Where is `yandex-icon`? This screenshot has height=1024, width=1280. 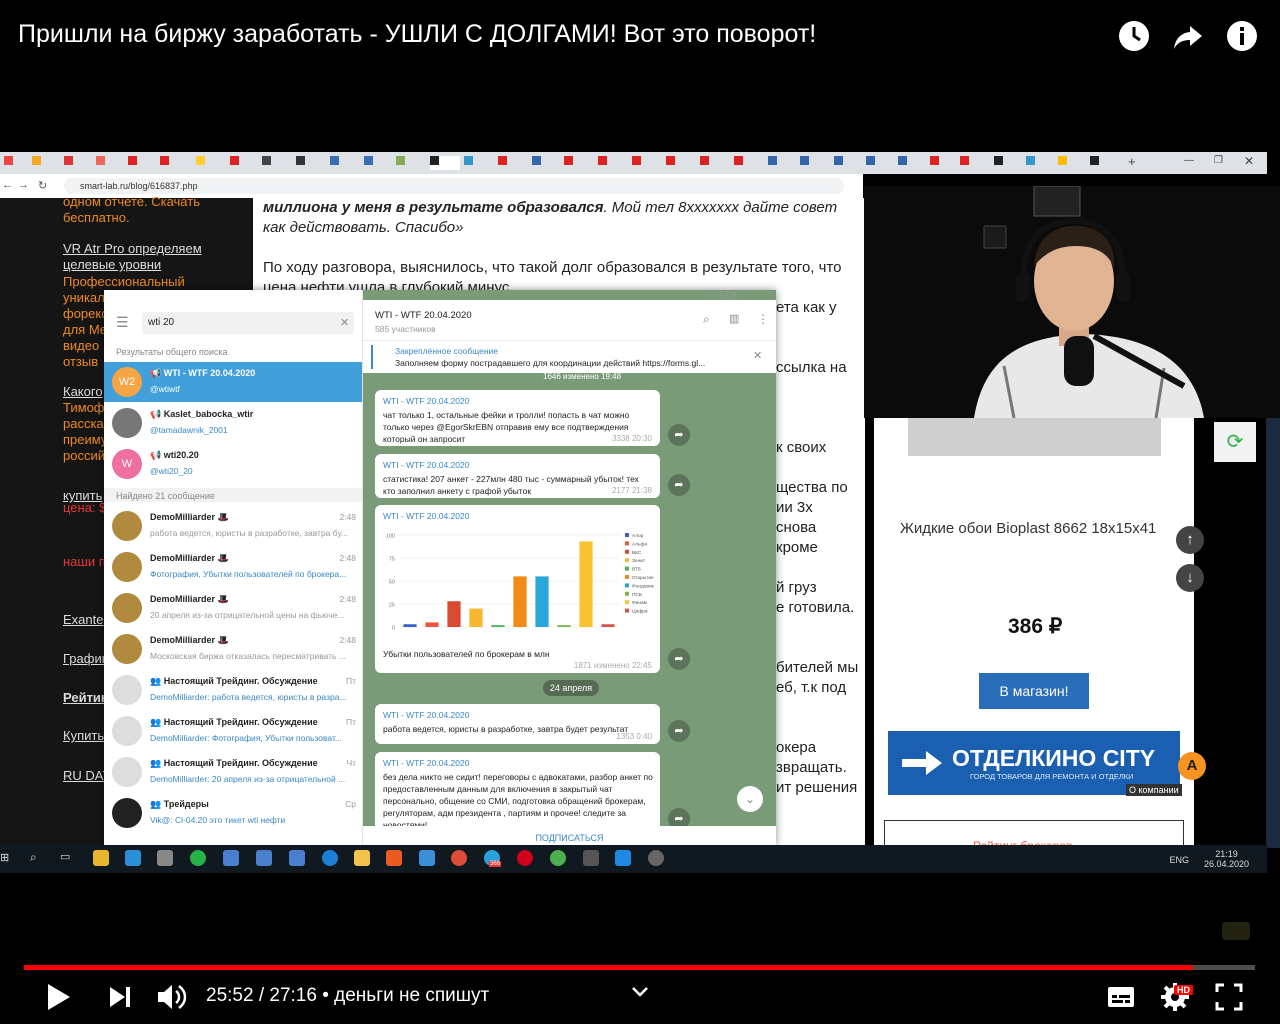
yandex-icon is located at coordinates (525, 858).